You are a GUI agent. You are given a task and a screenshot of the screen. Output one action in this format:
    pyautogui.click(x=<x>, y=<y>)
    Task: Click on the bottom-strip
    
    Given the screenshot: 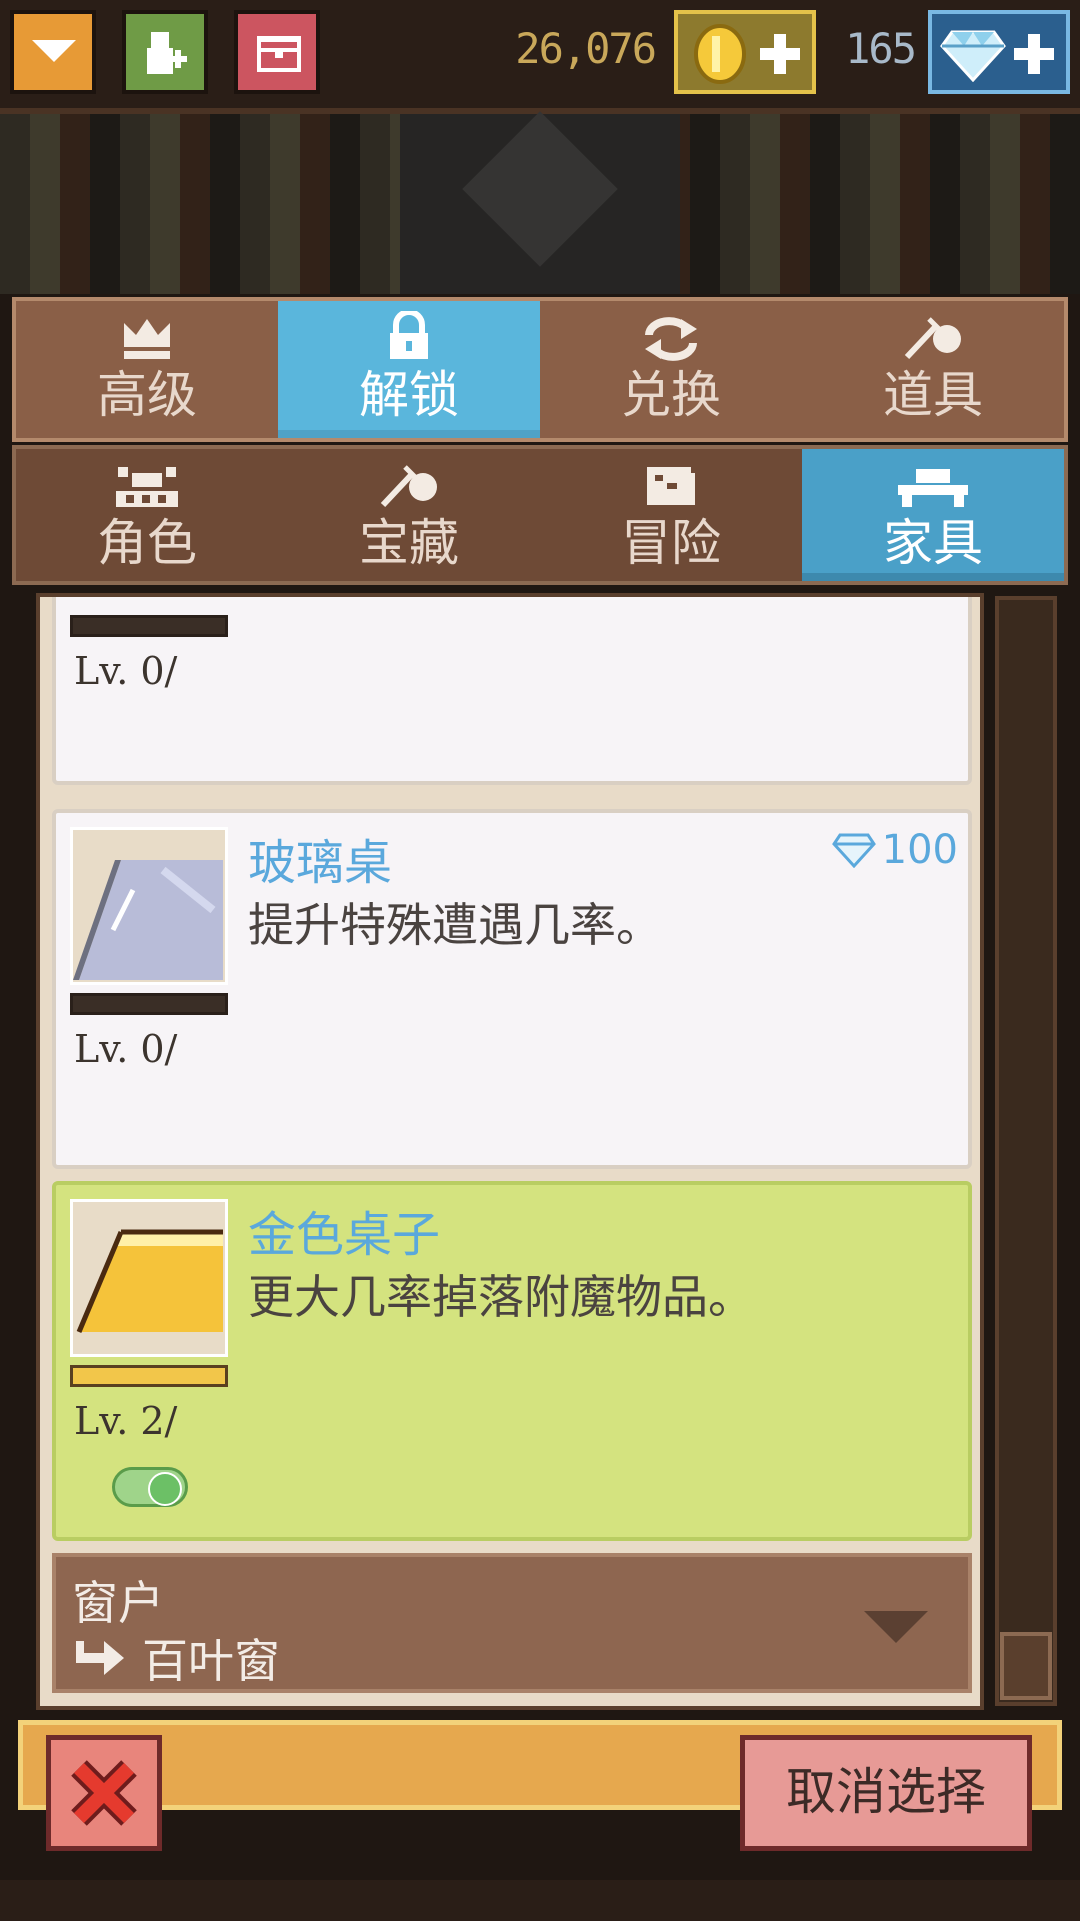 What is the action you would take?
    pyautogui.click(x=540, y=1900)
    